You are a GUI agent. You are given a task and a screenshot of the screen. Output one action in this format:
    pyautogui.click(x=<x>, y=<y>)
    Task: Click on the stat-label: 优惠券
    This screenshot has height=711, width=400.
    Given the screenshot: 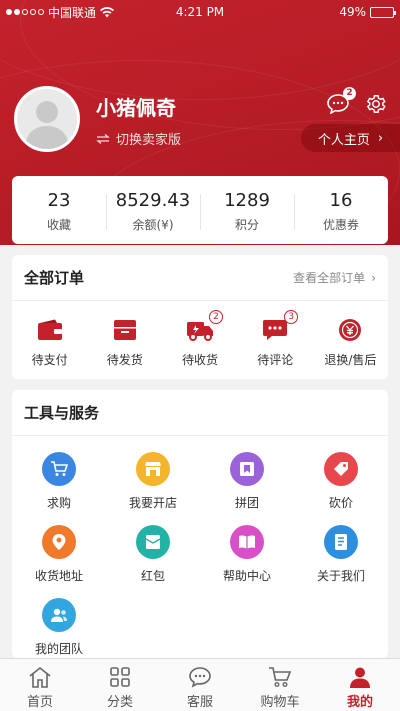 What is the action you would take?
    pyautogui.click(x=340, y=224)
    